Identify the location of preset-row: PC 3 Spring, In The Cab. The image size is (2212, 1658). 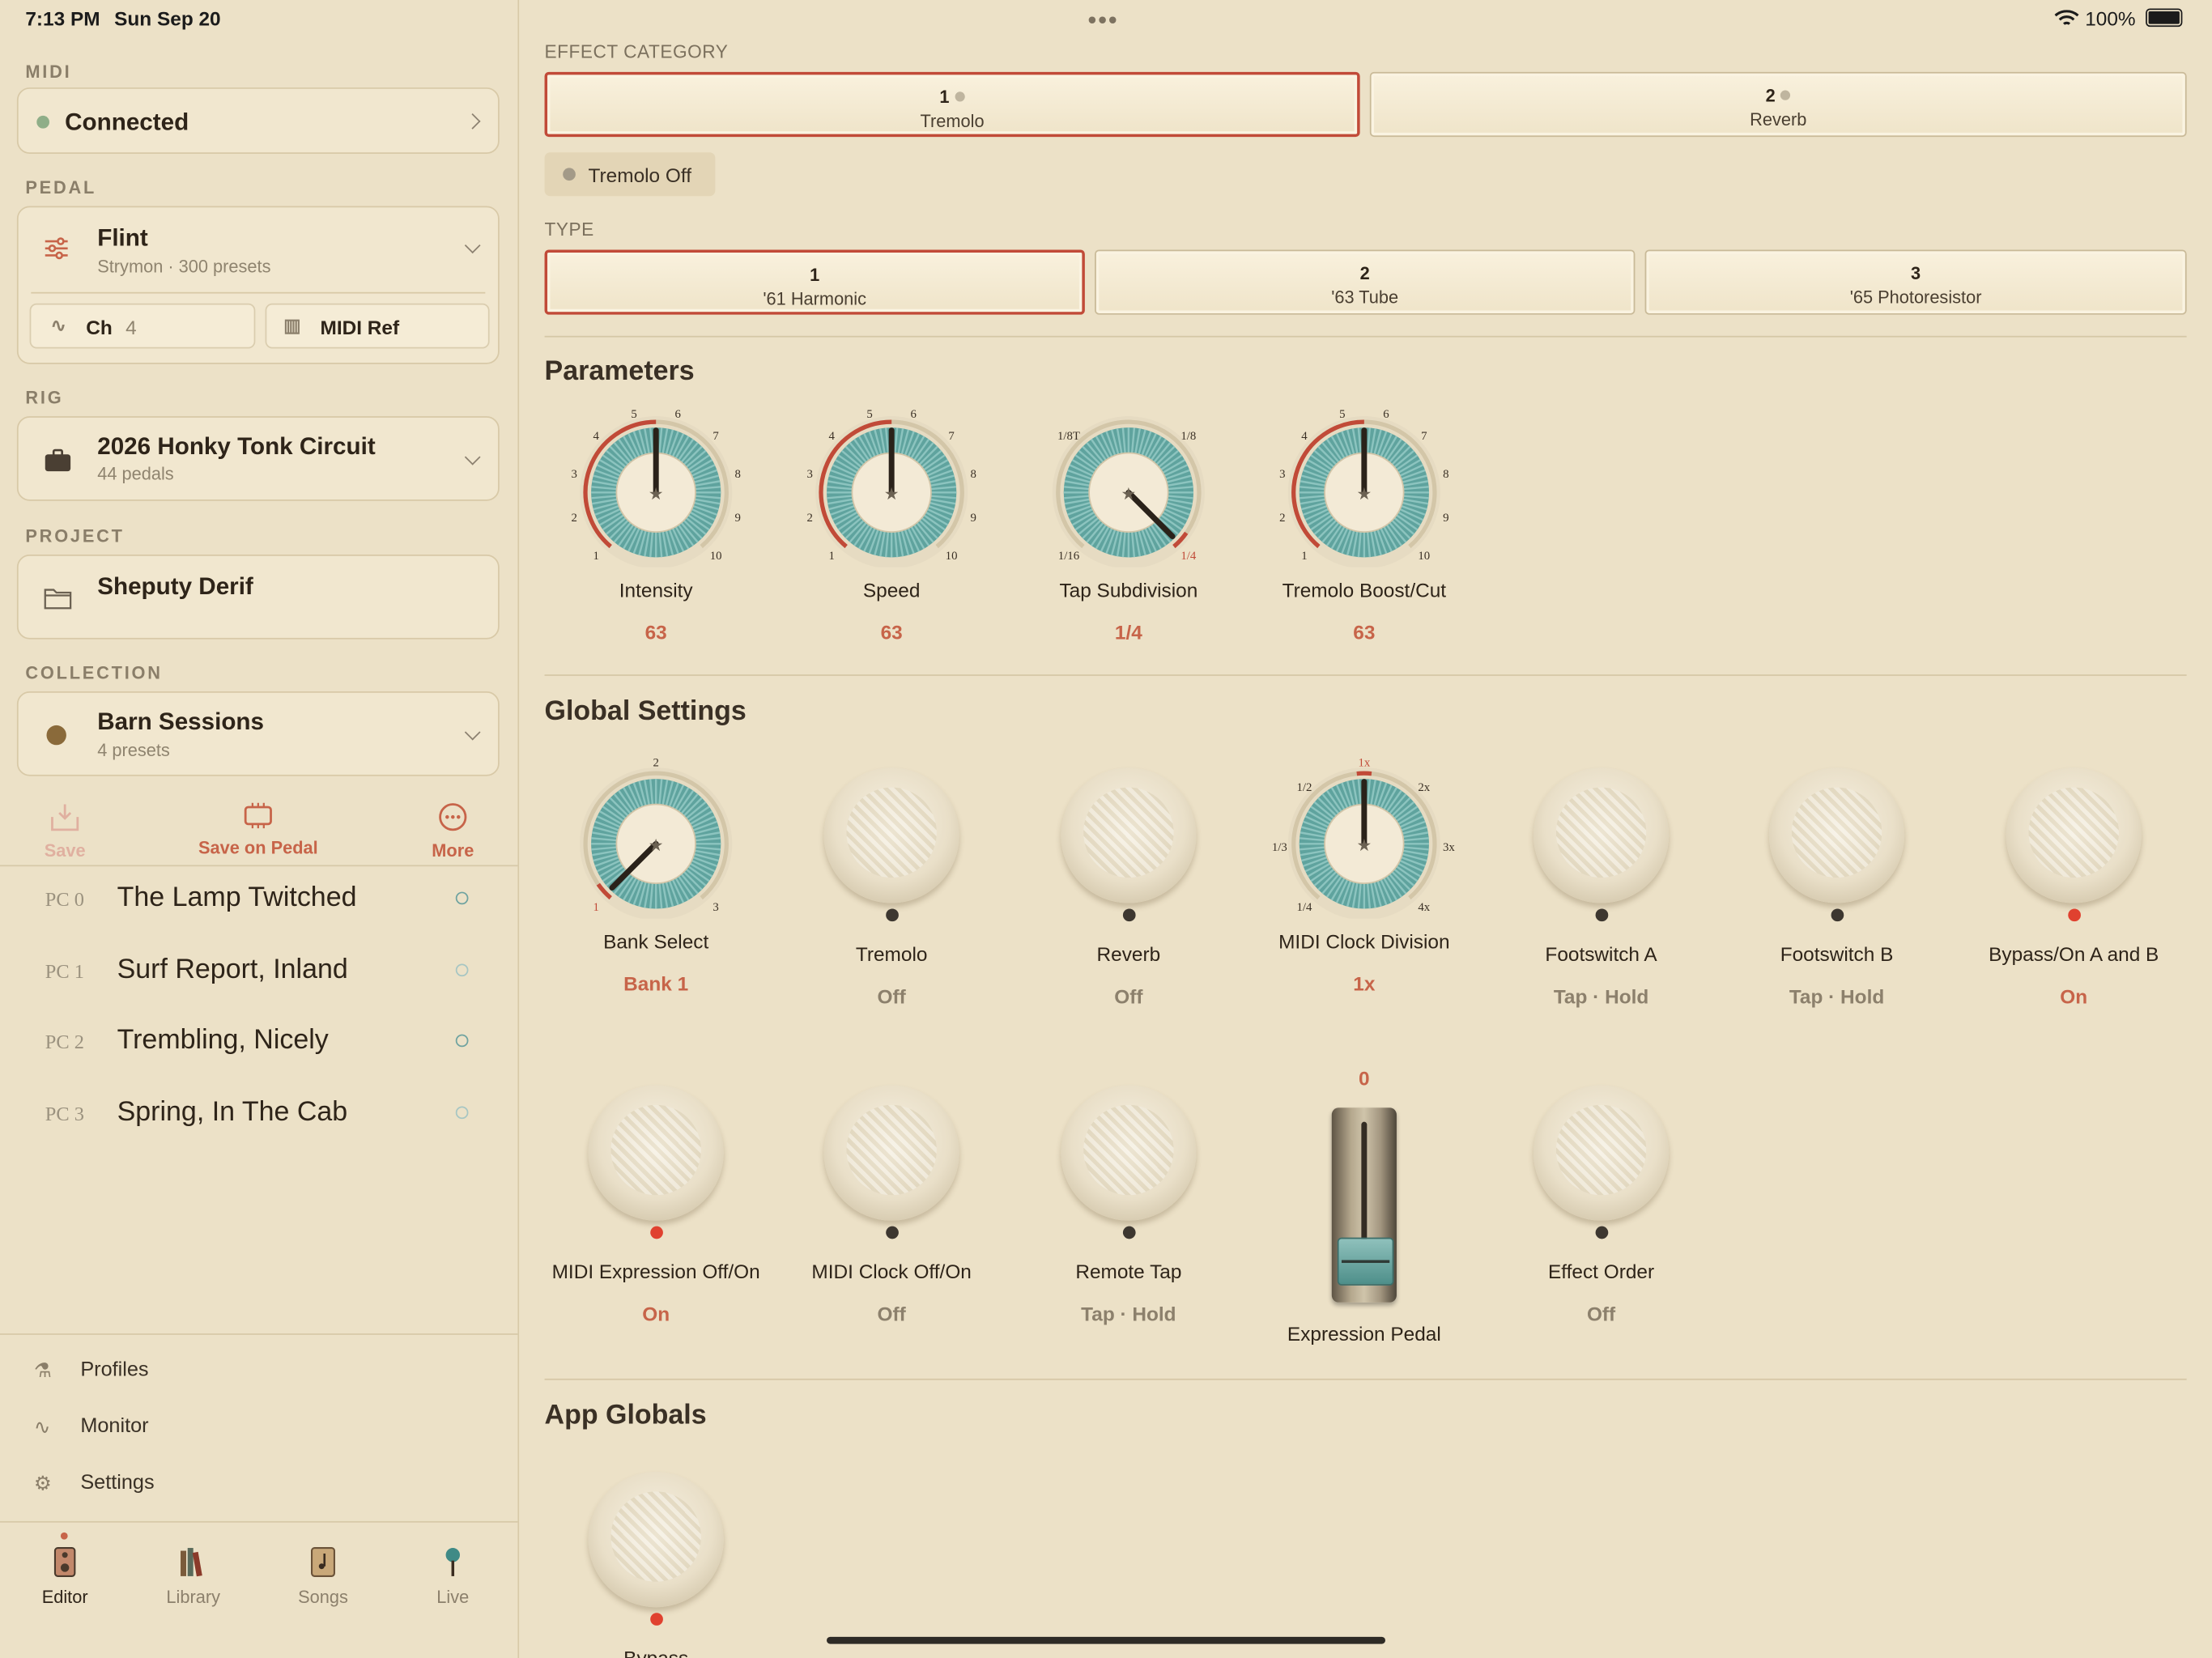
(259, 1116).